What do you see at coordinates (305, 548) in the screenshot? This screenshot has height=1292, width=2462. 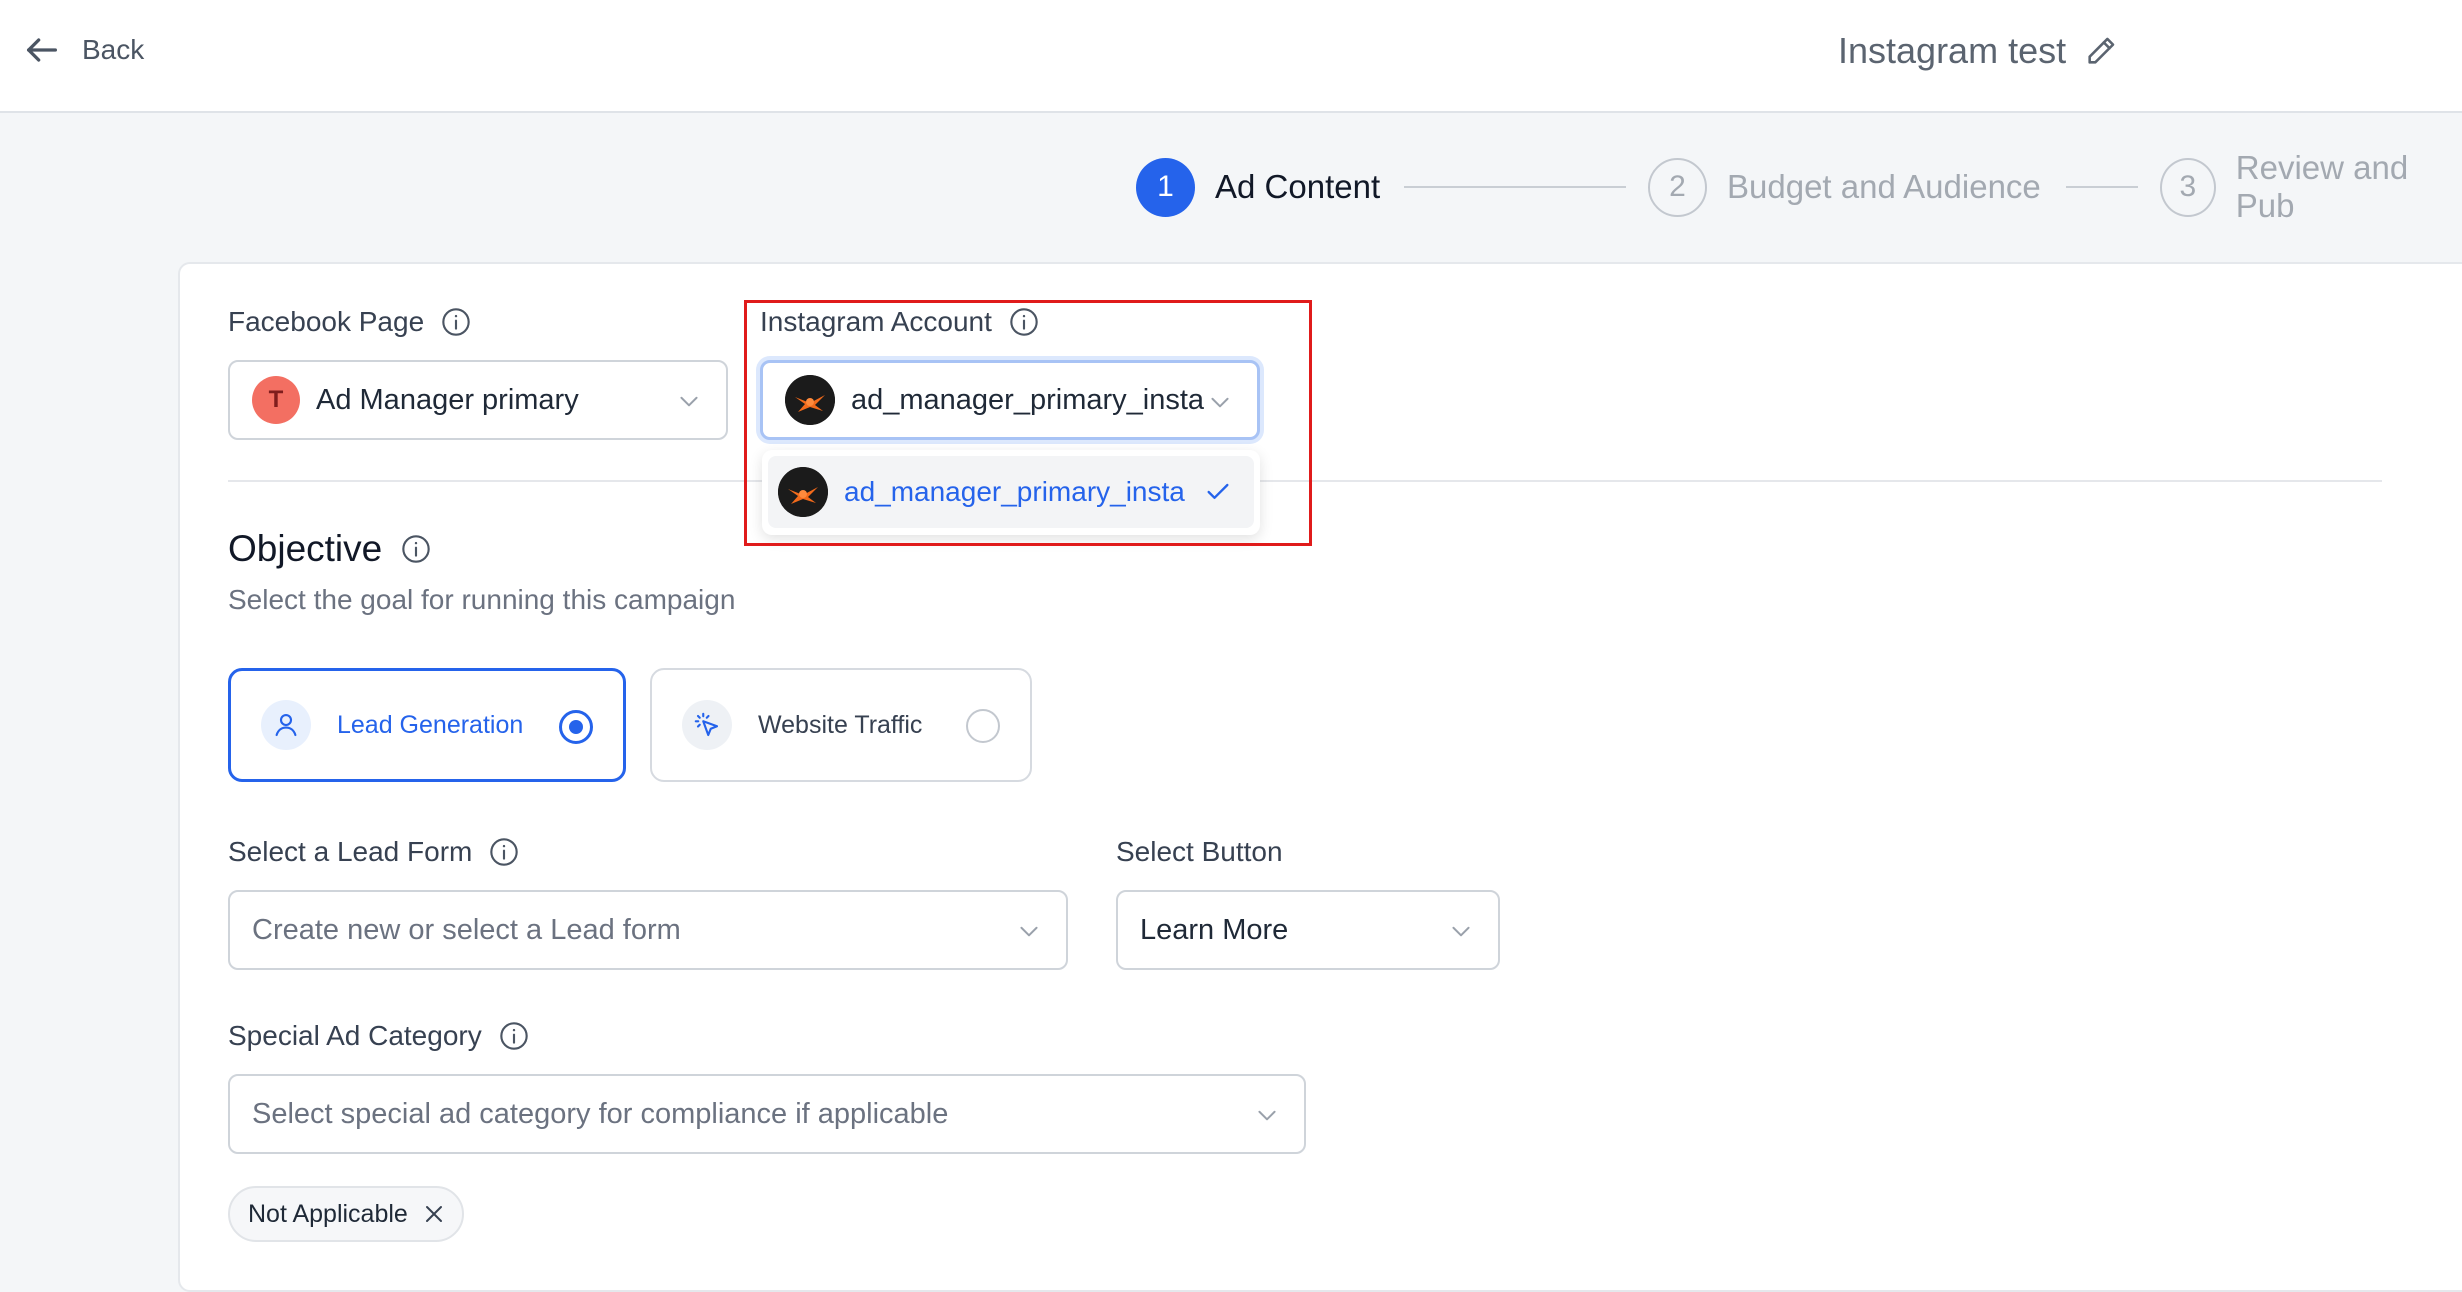 I see `objective-title-text: Objective` at bounding box center [305, 548].